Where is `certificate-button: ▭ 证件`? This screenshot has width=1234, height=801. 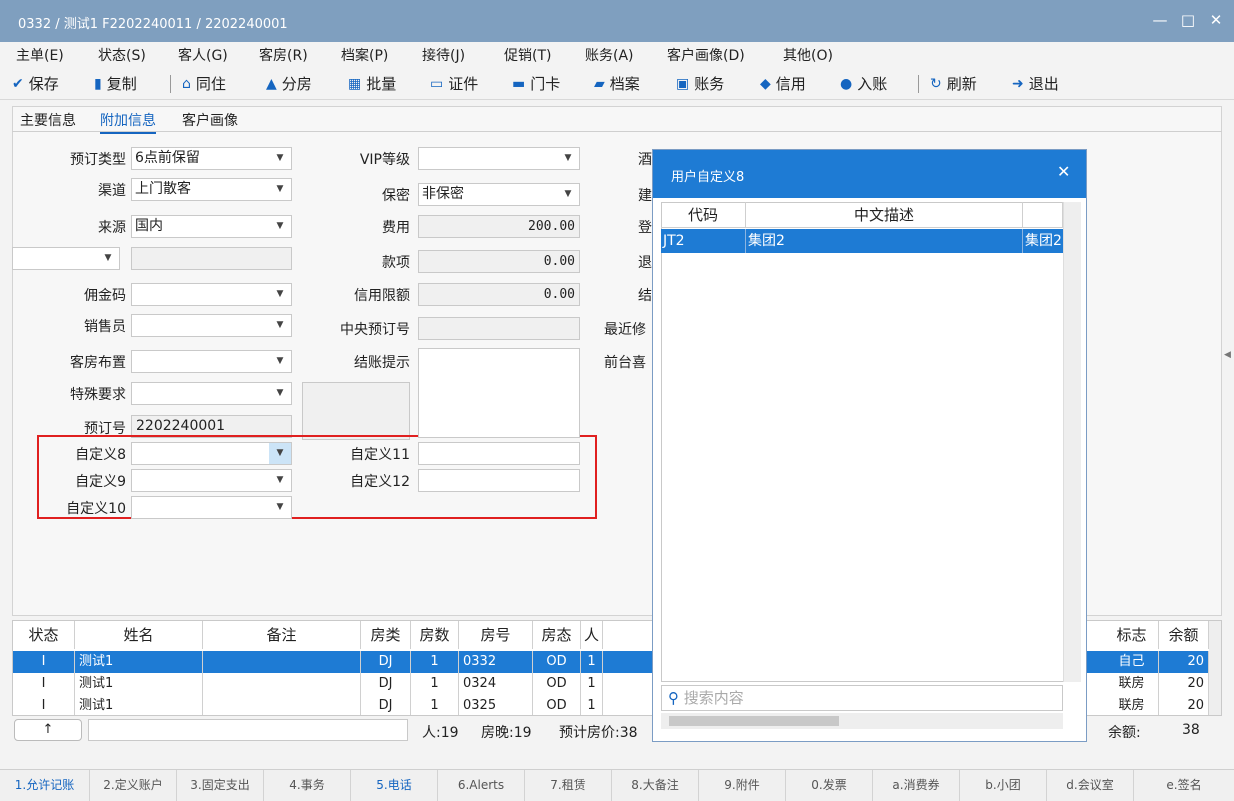
certificate-button: ▭ 证件 is located at coordinates (454, 83).